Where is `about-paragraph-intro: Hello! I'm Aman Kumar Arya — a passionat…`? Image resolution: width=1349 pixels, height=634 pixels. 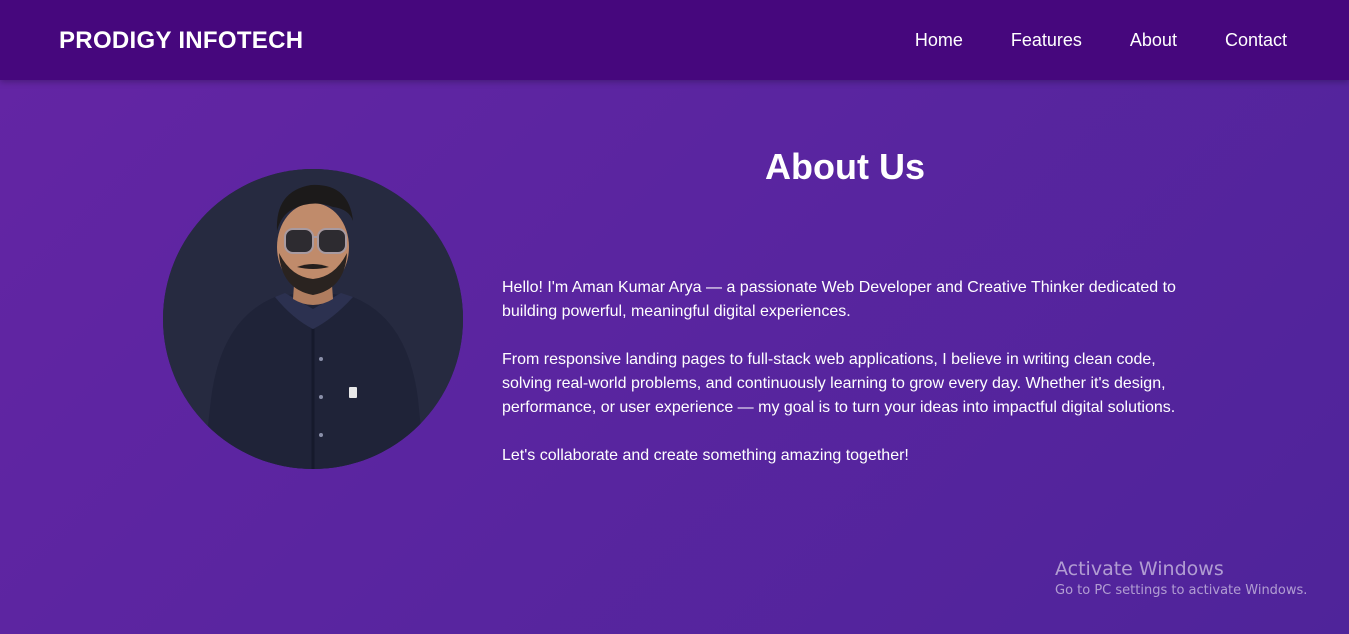
about-paragraph-intro: Hello! I'm Aman Kumar Arya — a passionat… is located at coordinates (839, 299).